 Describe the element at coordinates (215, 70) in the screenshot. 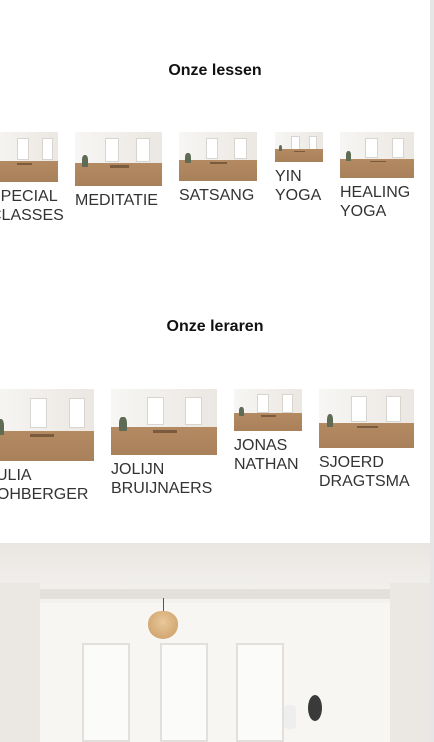

I see `lessons-title: Onze lessen` at that location.